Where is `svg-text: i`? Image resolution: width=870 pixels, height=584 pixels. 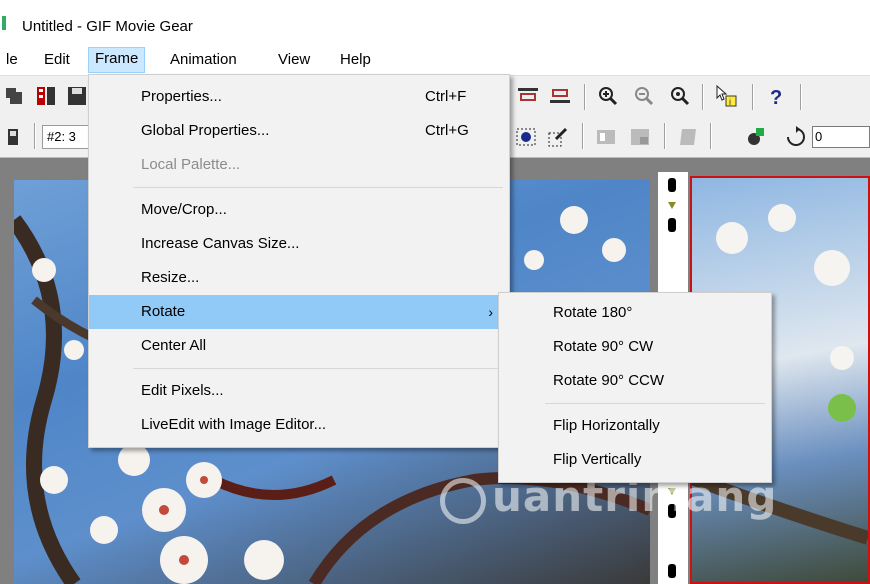
svg-text: i is located at coordinates (730, 102).